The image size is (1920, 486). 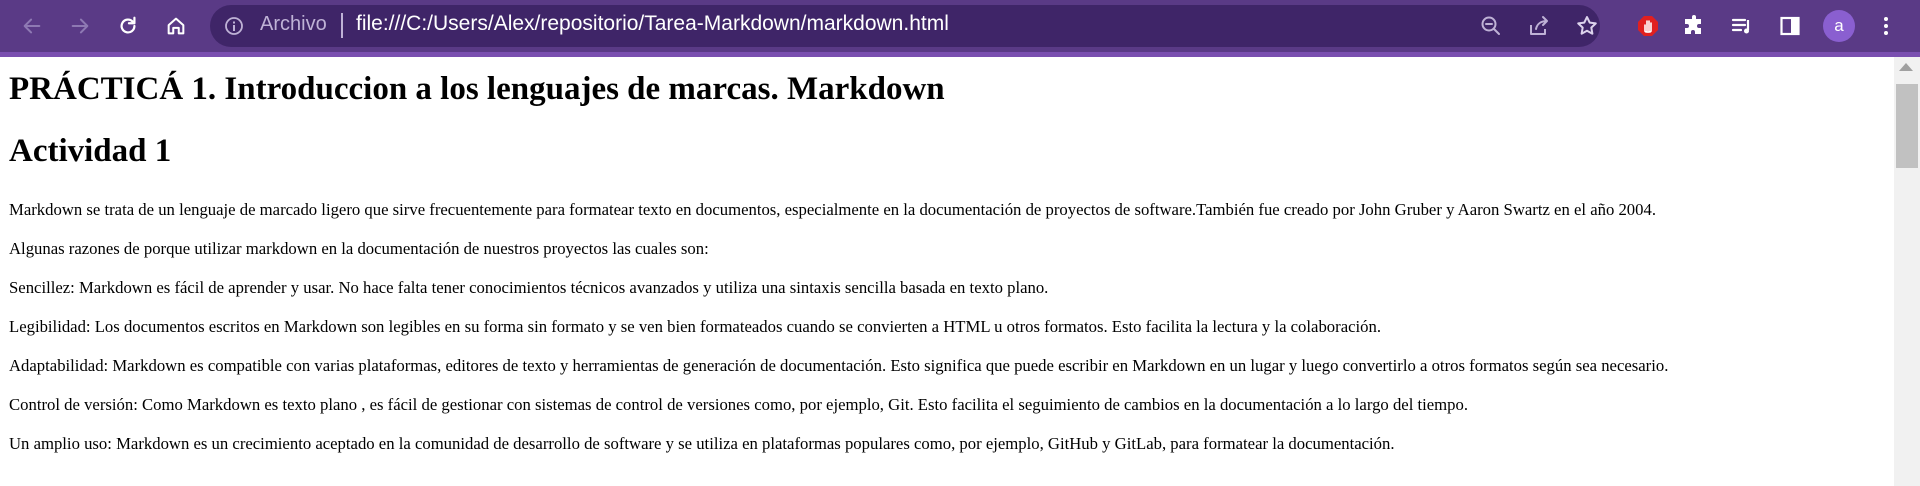 I want to click on reload-button, so click(x=128, y=26).